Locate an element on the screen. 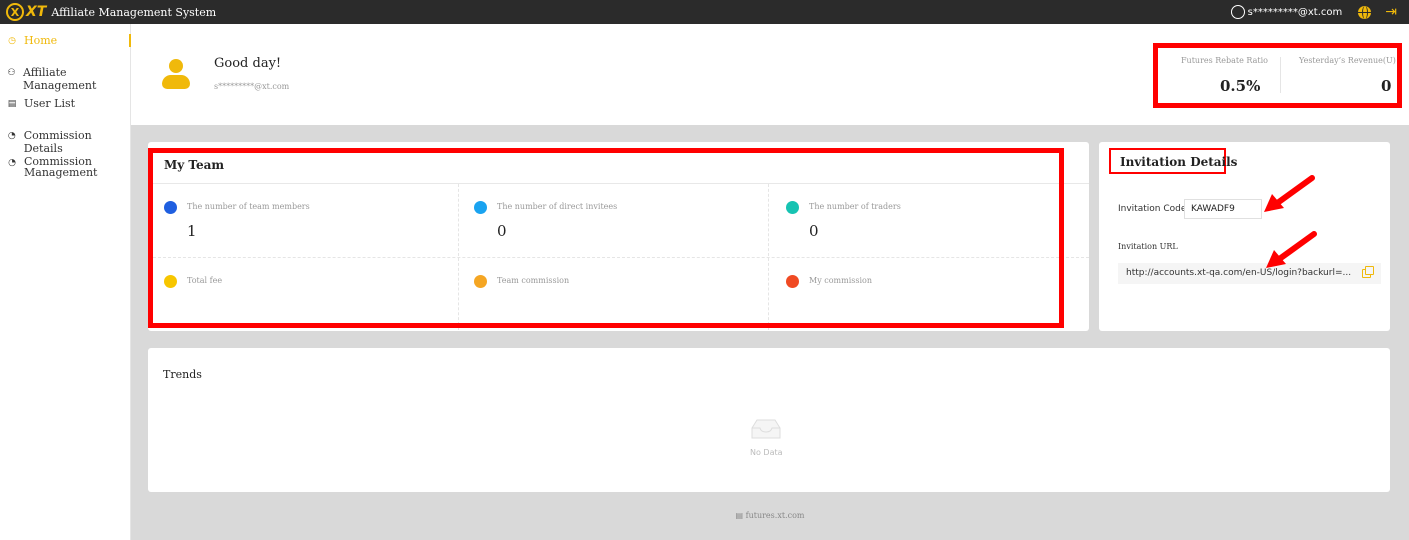 The image size is (1409, 540). avatar is located at coordinates (176, 74).